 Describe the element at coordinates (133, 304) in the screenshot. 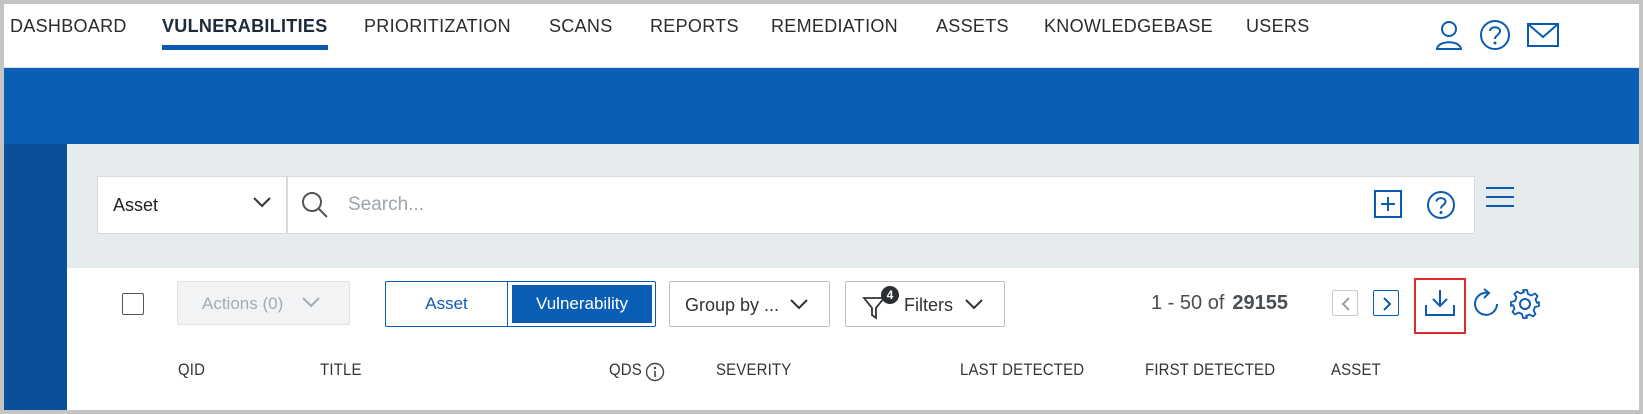

I see `select-all-checkbox` at that location.